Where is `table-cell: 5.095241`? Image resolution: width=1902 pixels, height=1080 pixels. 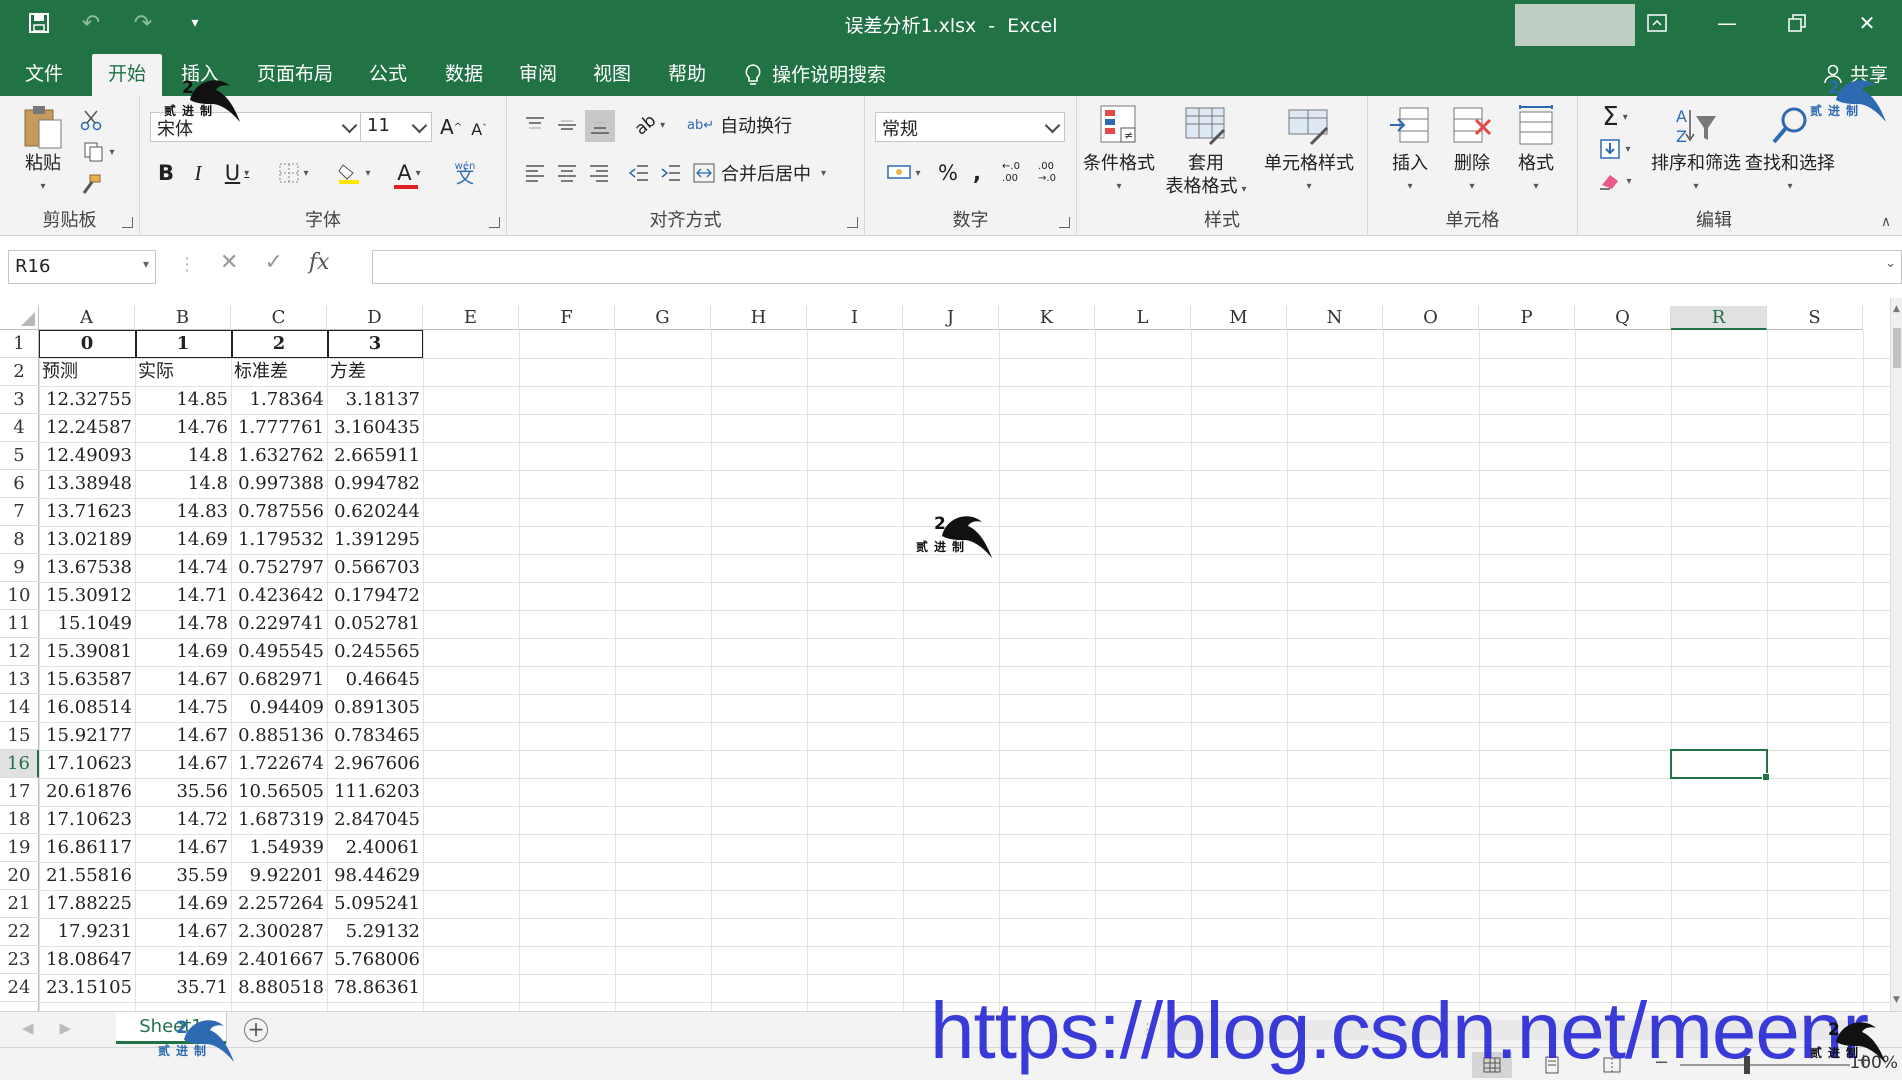 table-cell: 5.095241 is located at coordinates (375, 904).